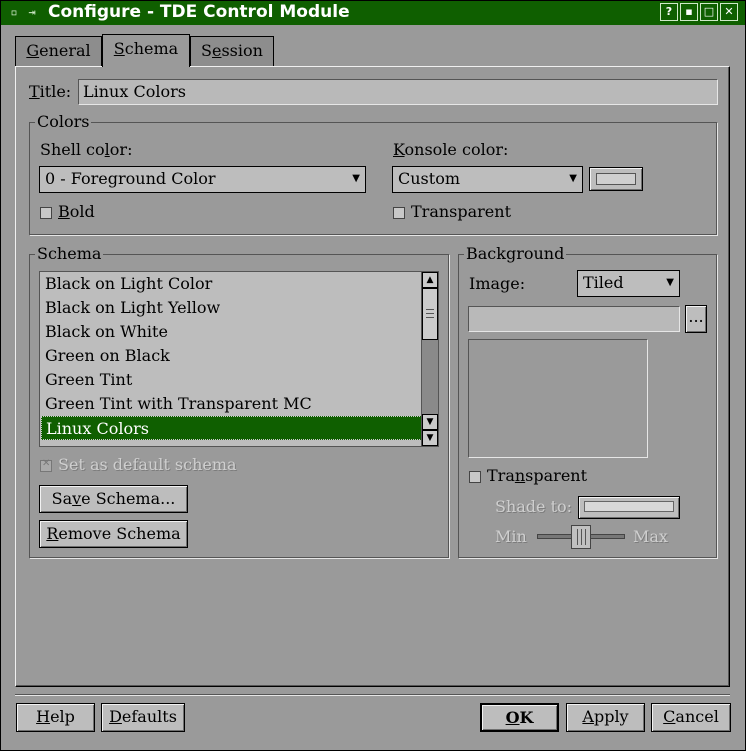  I want to click on maximize-button: □, so click(709, 12).